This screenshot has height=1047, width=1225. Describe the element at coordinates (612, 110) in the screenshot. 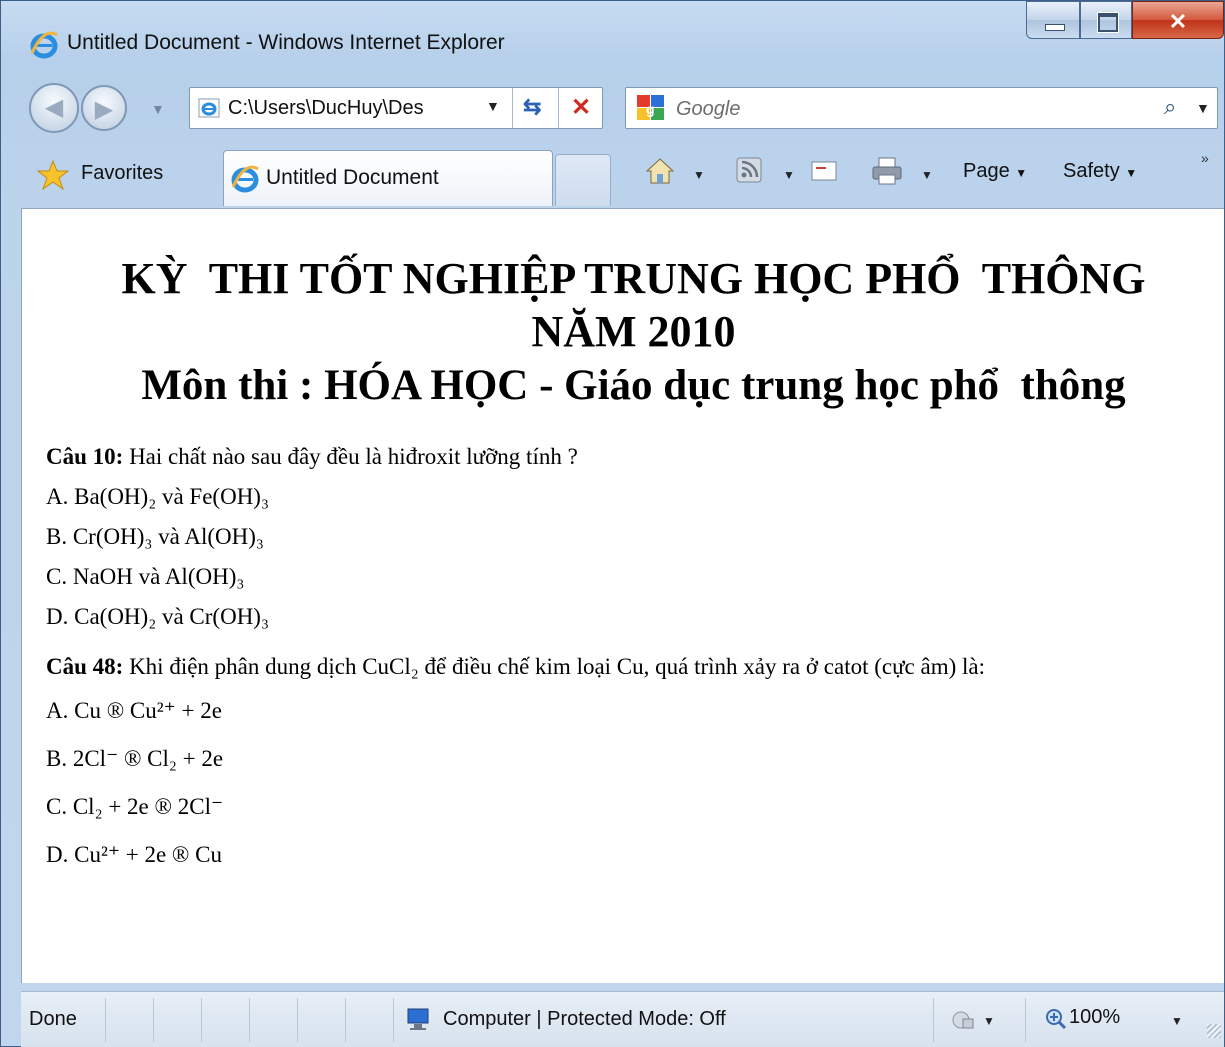

I see `navigation-bar: ◀ ▶ ▼ C:\Users\DucHuy\Des ▼ ⇆ ✕ g Google` at that location.